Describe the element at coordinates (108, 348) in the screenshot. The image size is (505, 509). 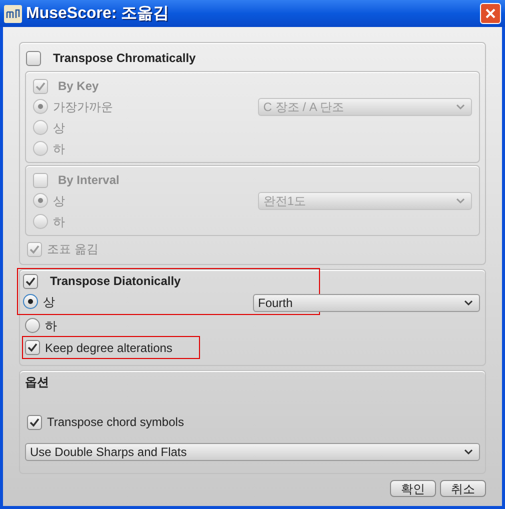
I see `checkbox-label: Keep degree alterations` at that location.